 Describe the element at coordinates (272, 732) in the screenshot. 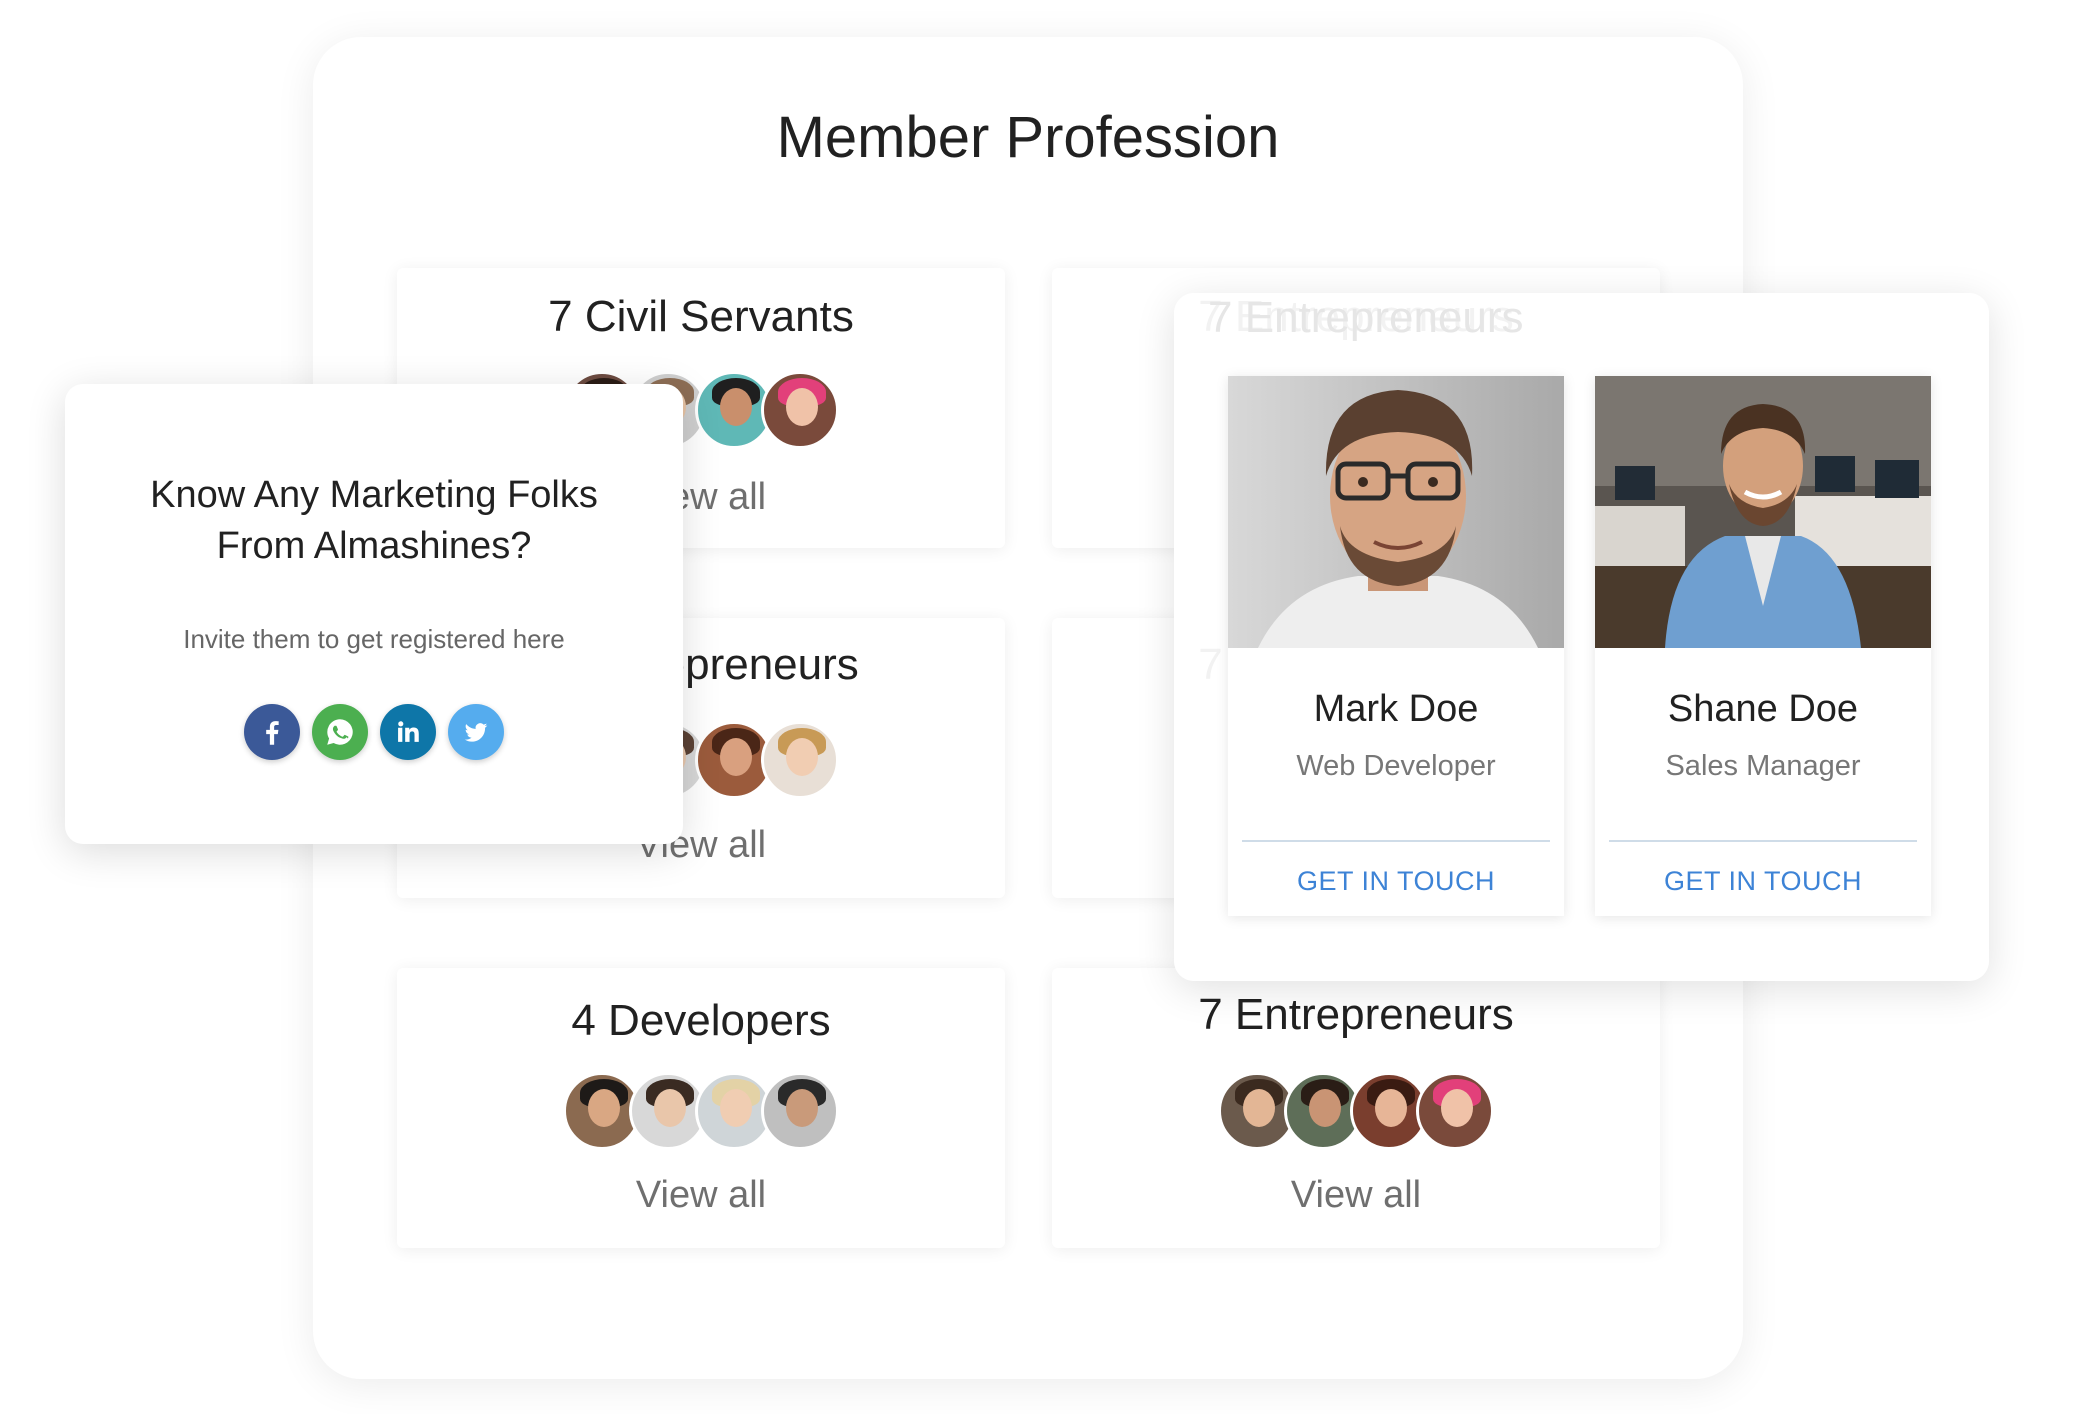

I see `facebook-icon` at that location.